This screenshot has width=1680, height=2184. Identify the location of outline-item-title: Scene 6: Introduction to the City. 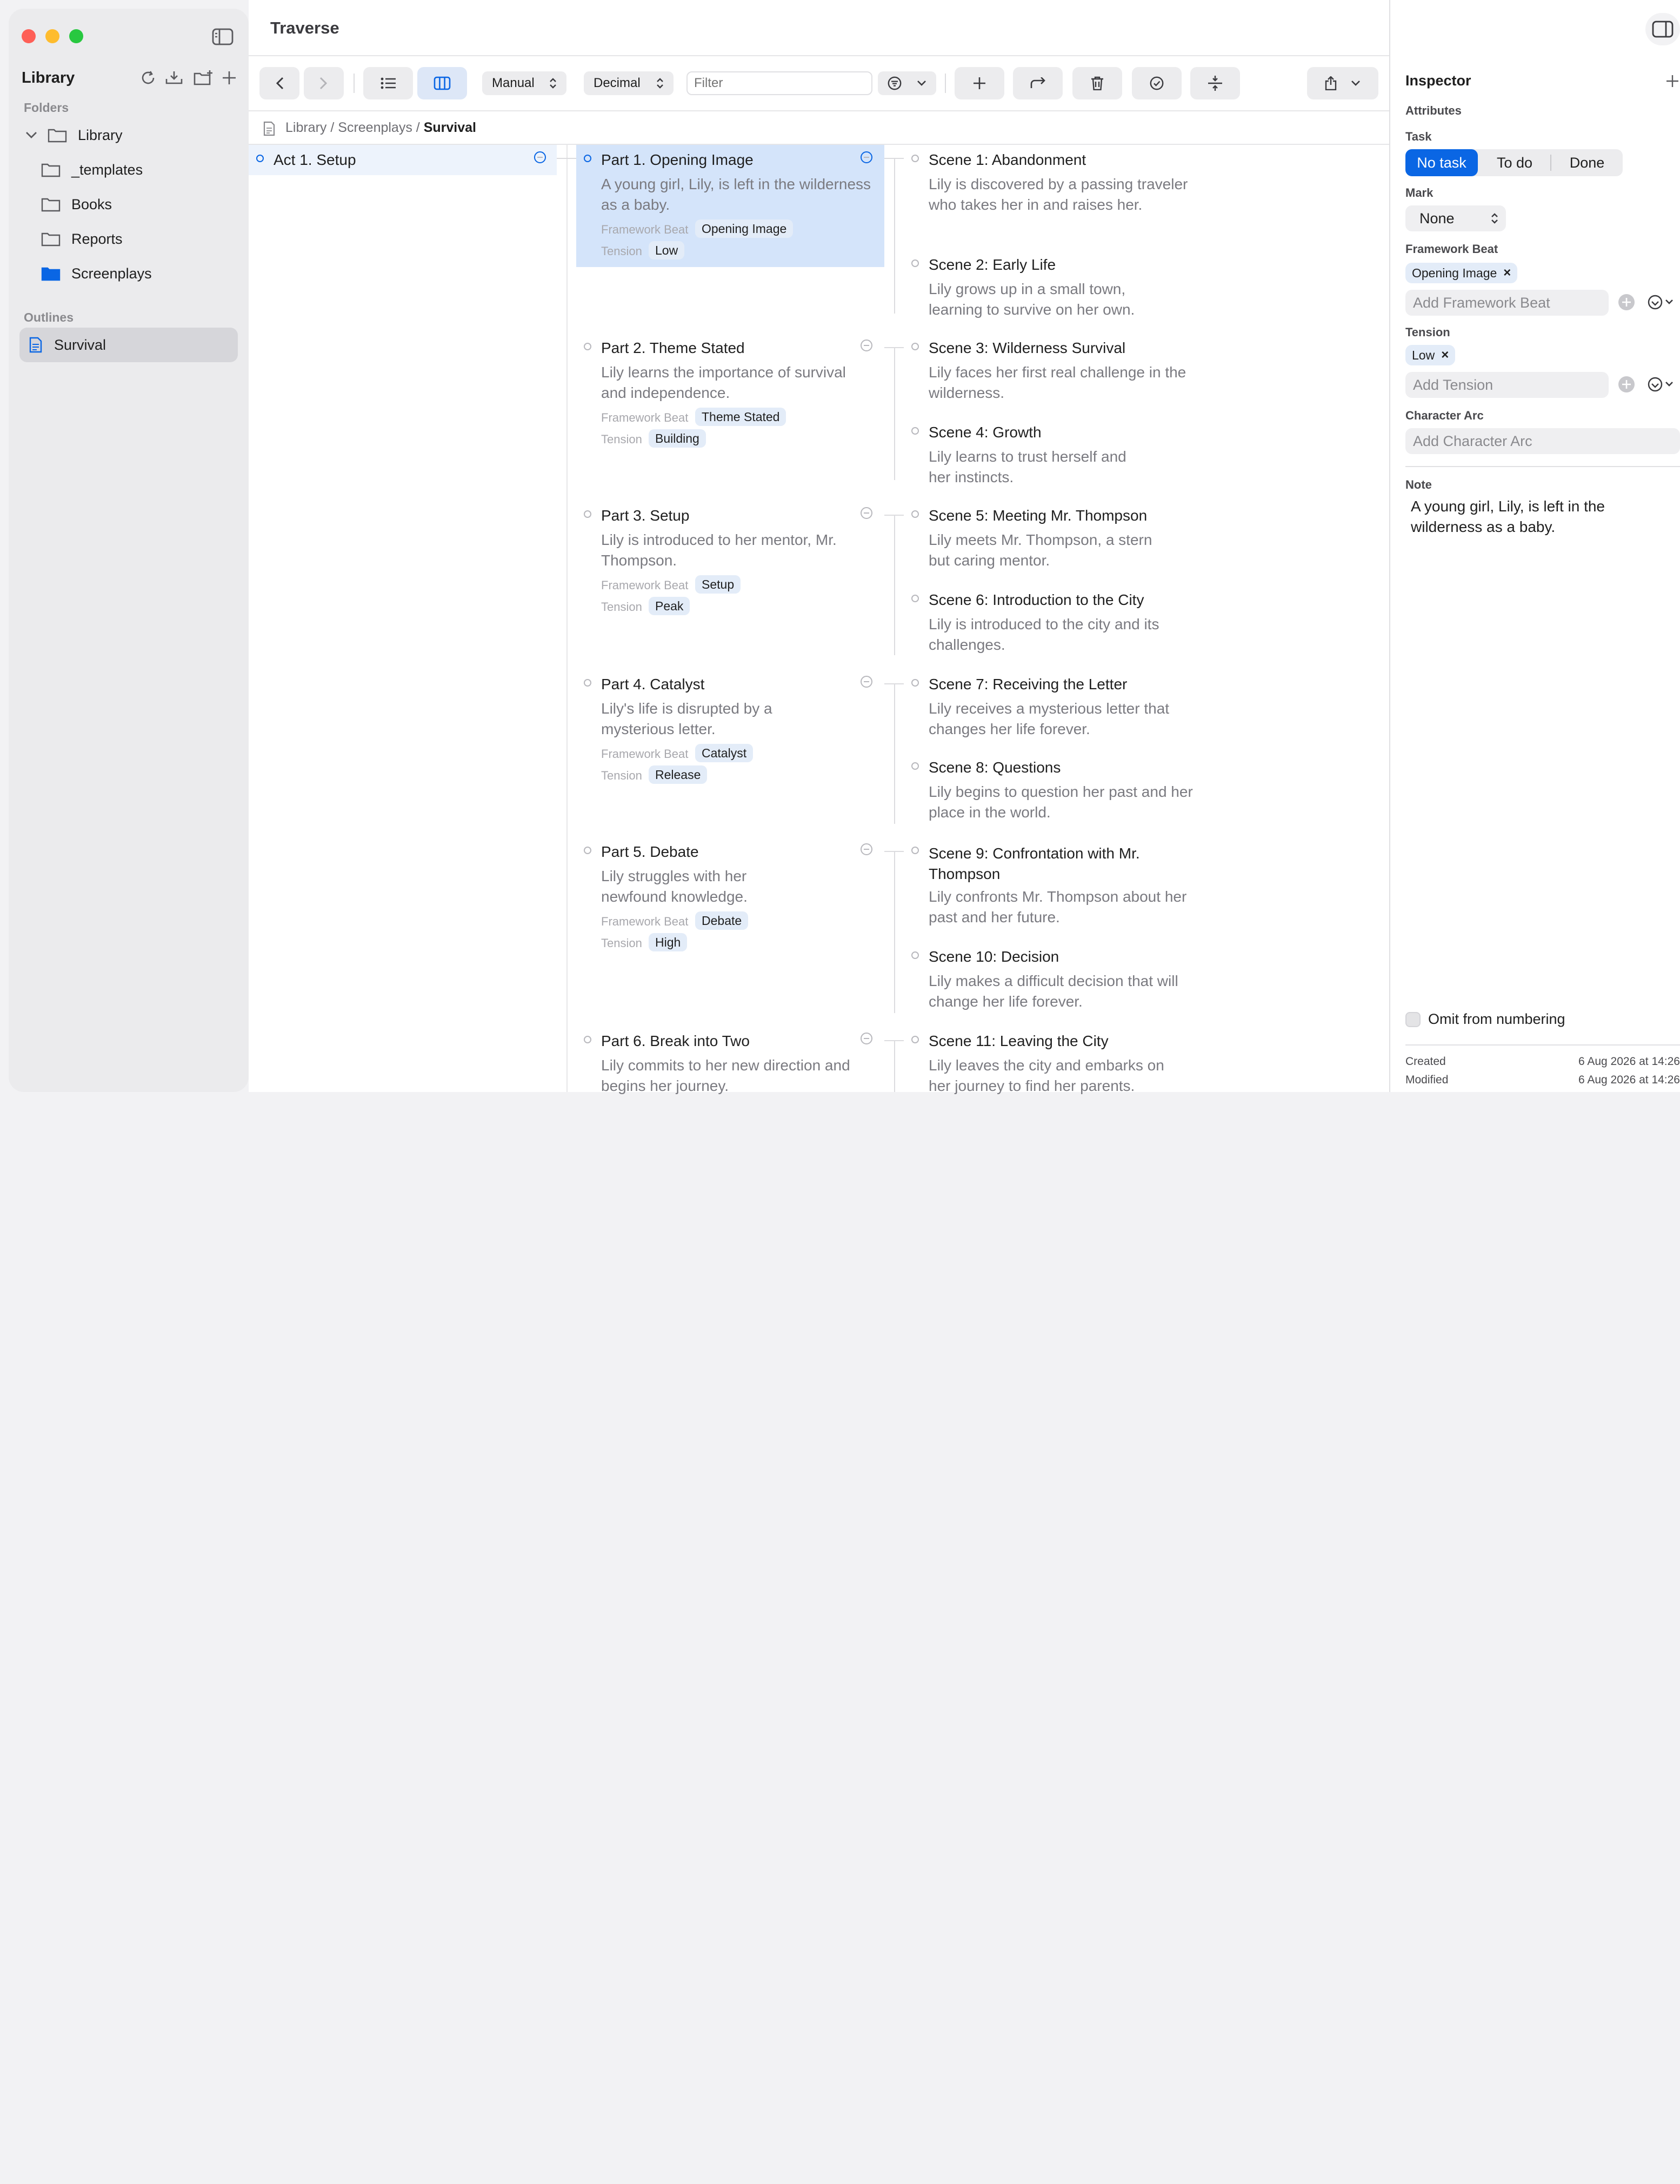
(1036, 600).